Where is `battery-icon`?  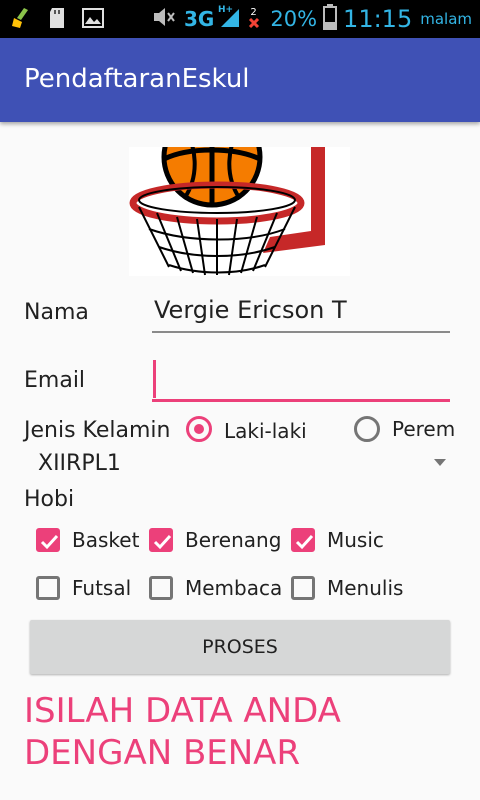 battery-icon is located at coordinates (330, 19).